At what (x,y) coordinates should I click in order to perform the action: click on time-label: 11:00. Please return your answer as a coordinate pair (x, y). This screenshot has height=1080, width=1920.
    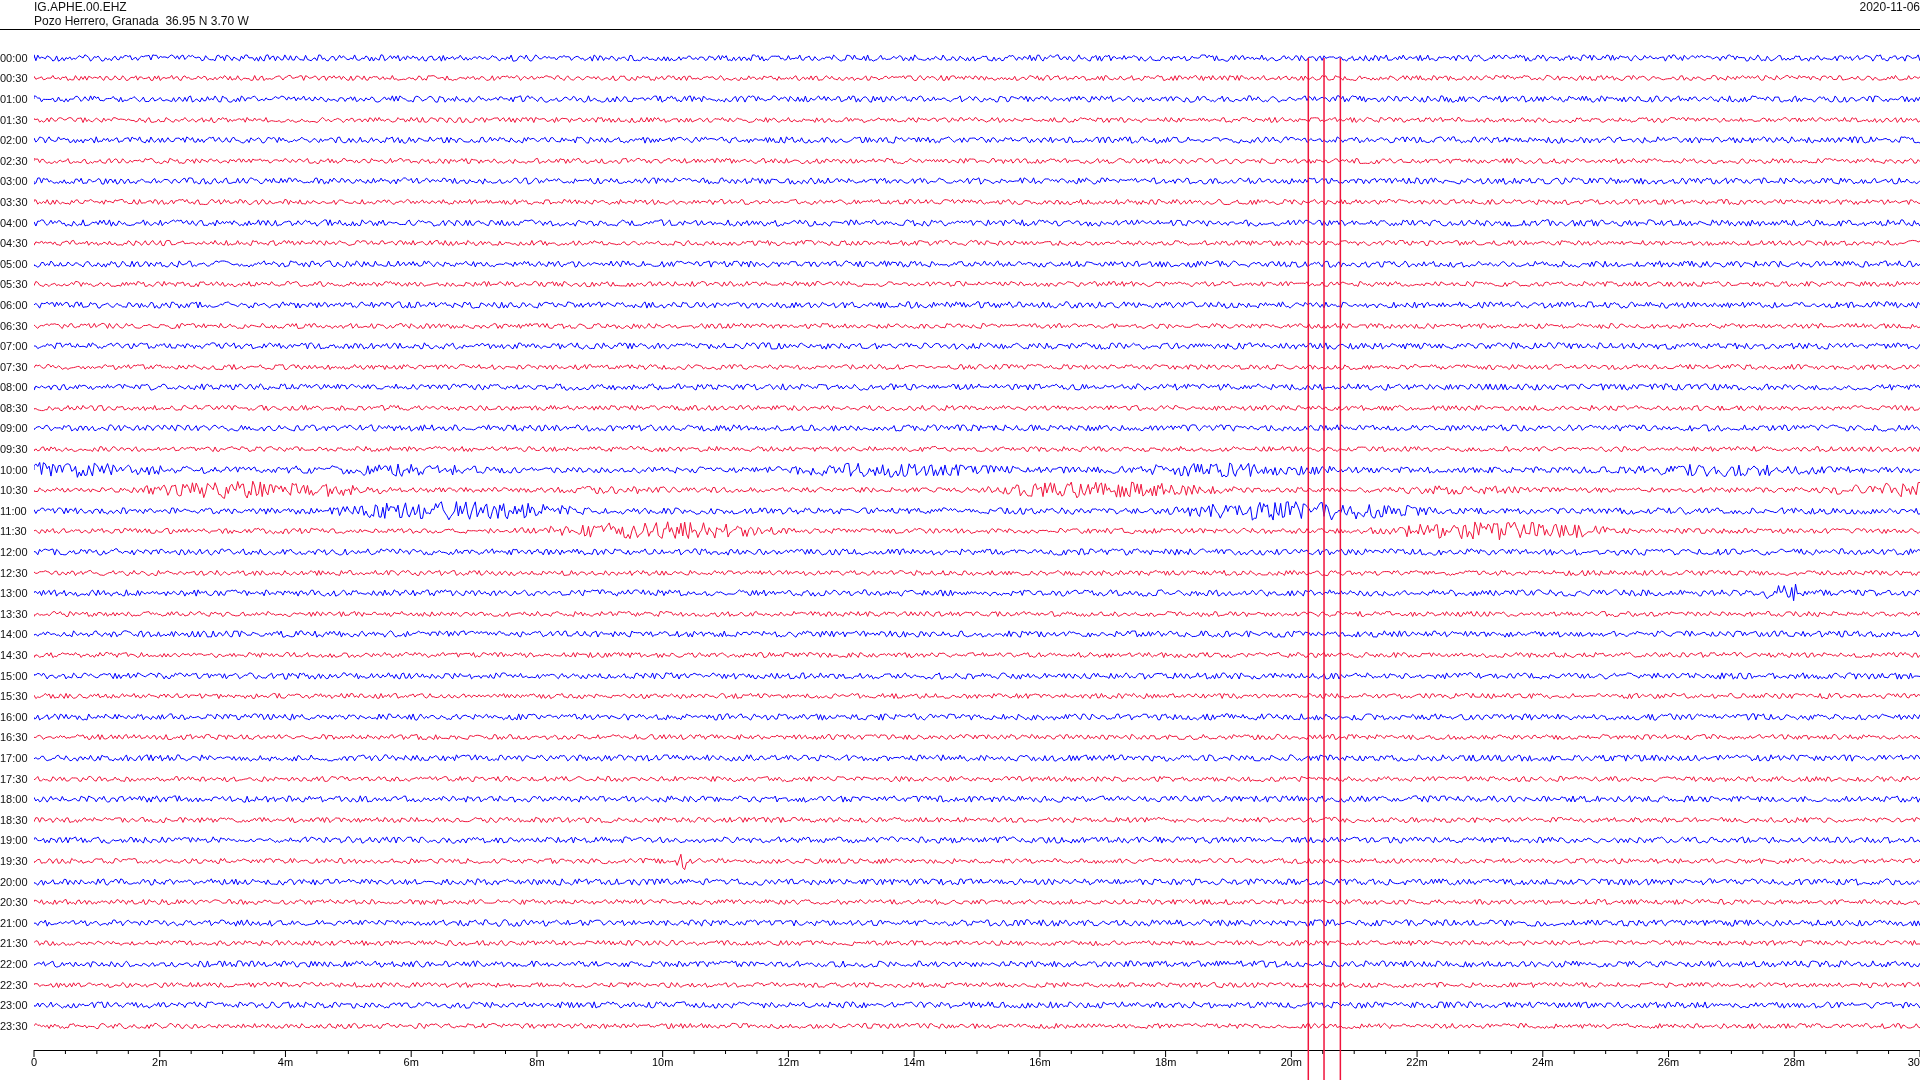
    Looking at the image, I should click on (14, 510).